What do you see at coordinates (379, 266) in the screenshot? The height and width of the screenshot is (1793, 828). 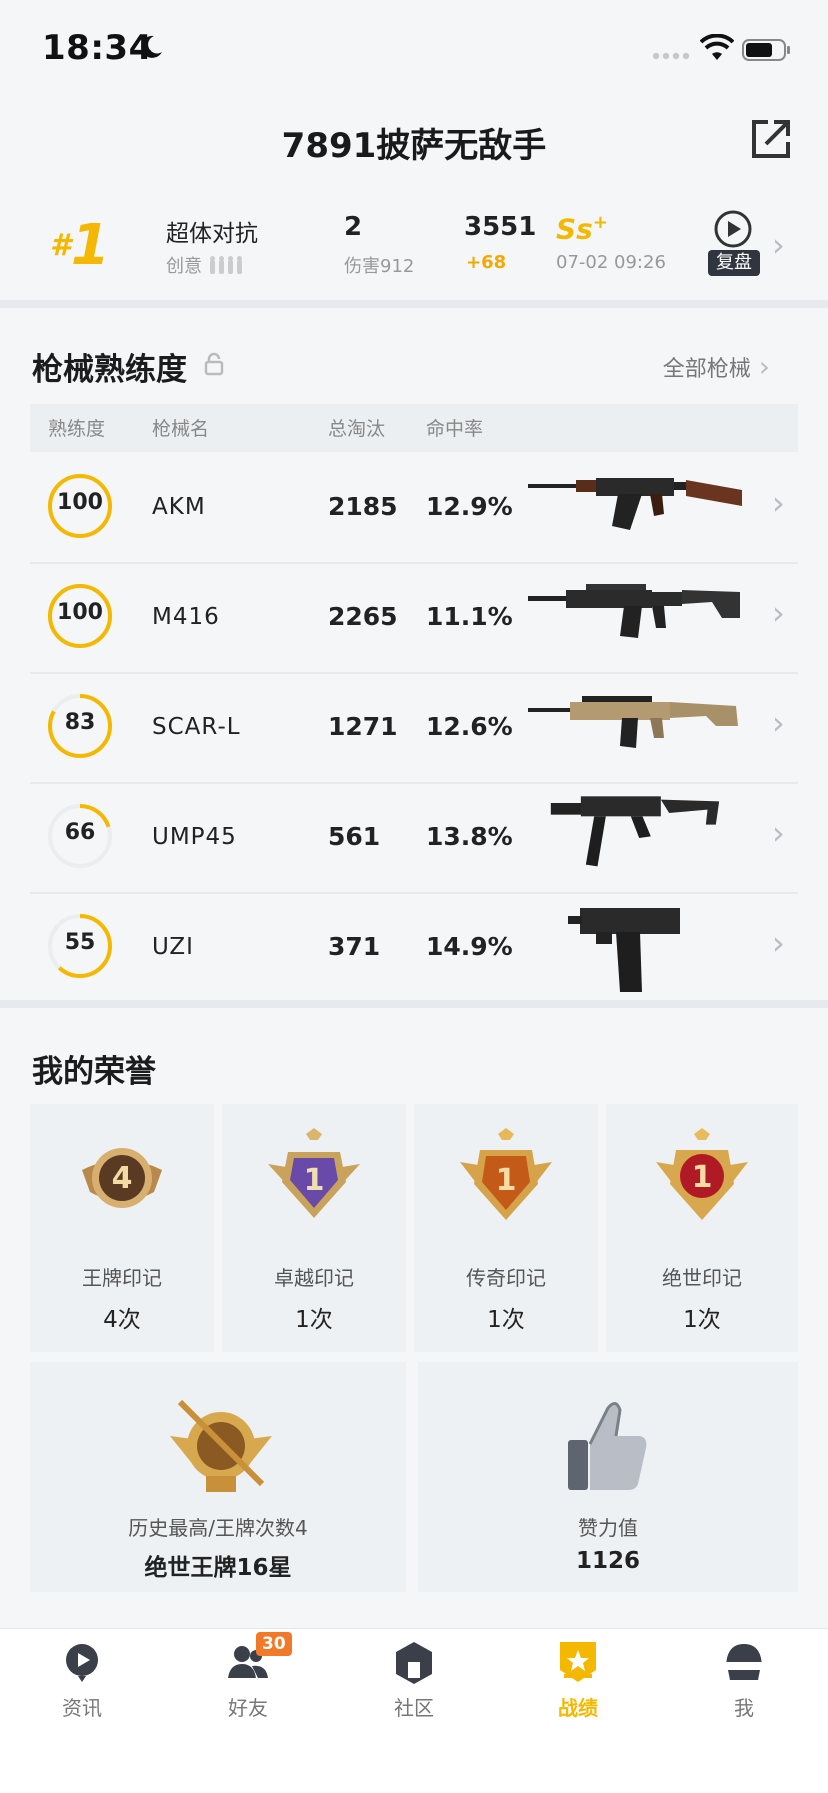 I see `match-damage: 伤害912` at bounding box center [379, 266].